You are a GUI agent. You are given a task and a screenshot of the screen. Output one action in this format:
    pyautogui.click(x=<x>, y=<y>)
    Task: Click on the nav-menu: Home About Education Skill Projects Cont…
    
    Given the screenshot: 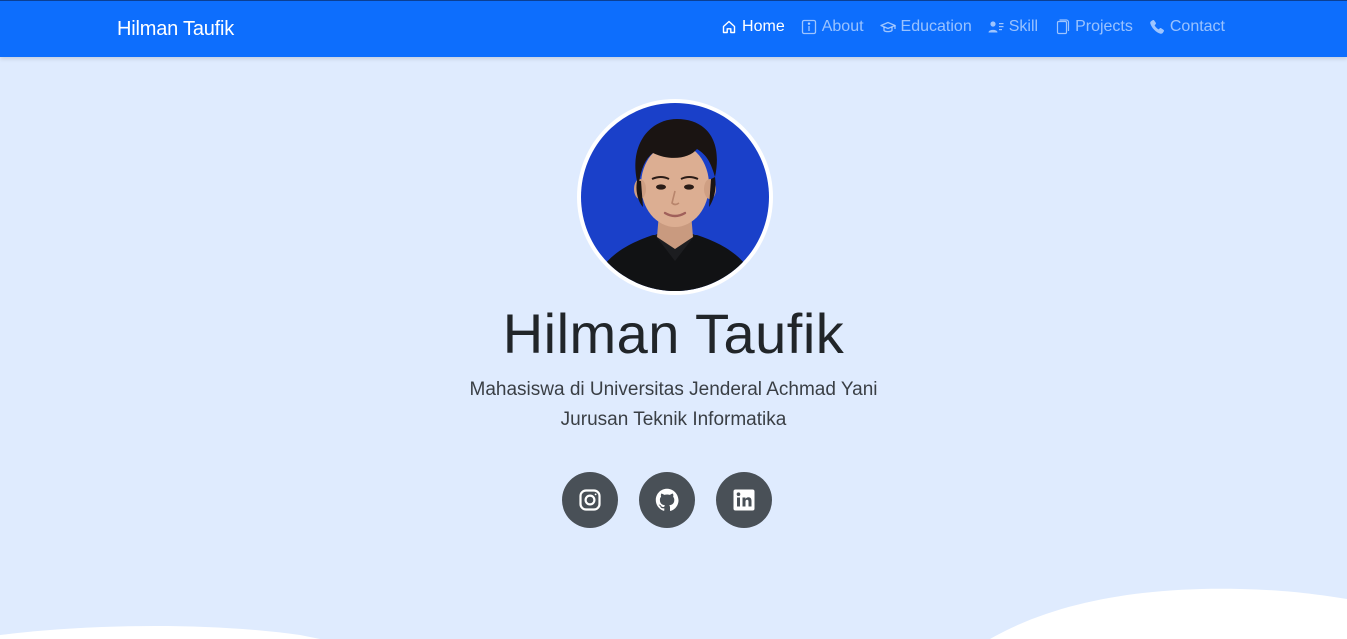 What is the action you would take?
    pyautogui.click(x=973, y=27)
    